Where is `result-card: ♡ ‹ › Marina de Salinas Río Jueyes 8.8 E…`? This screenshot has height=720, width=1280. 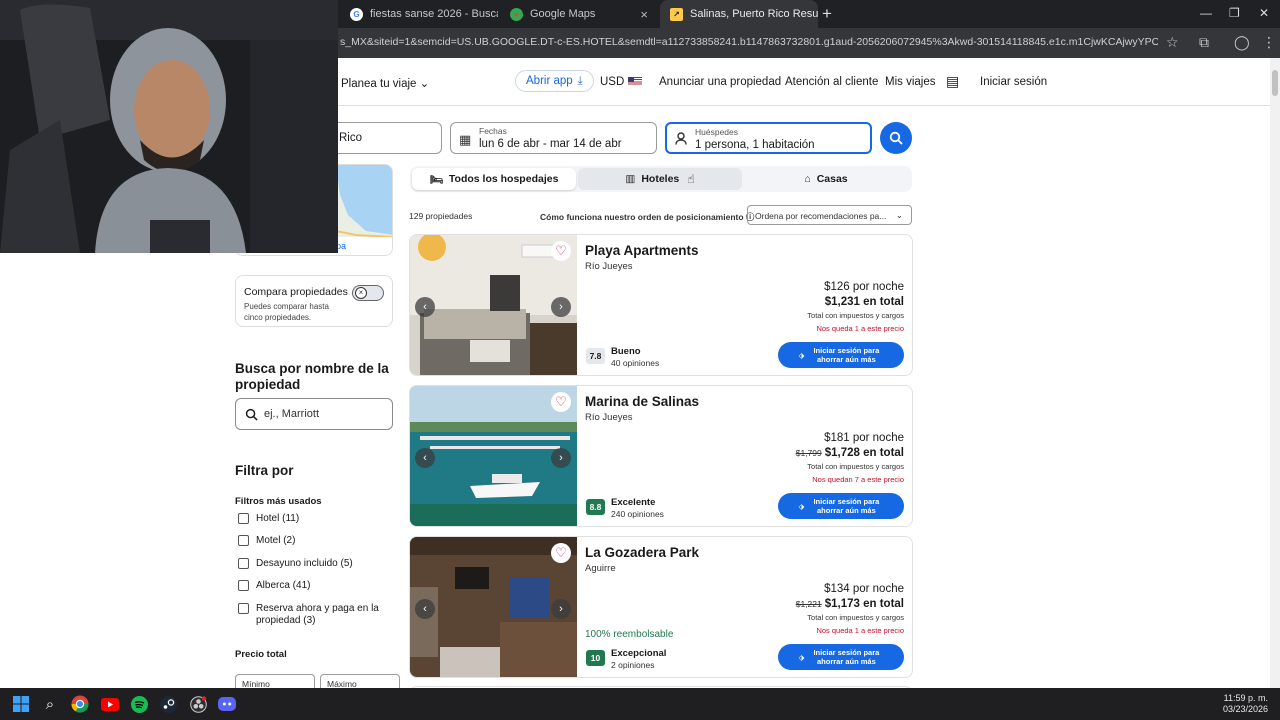 result-card: ♡ ‹ › Marina de Salinas Río Jueyes 8.8 E… is located at coordinates (661, 456).